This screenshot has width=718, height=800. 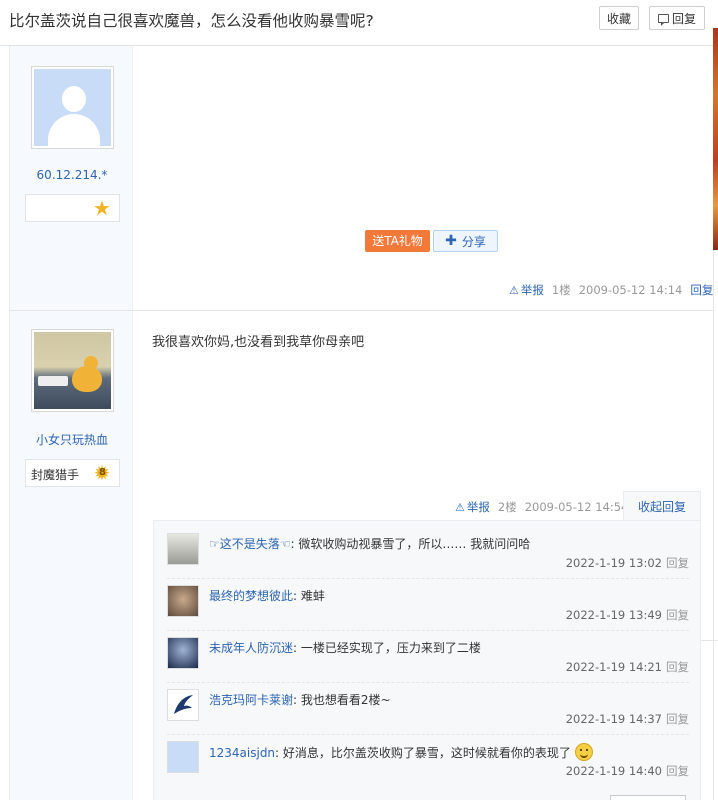 I want to click on reply-author: 1234aisjdn, so click(x=242, y=753).